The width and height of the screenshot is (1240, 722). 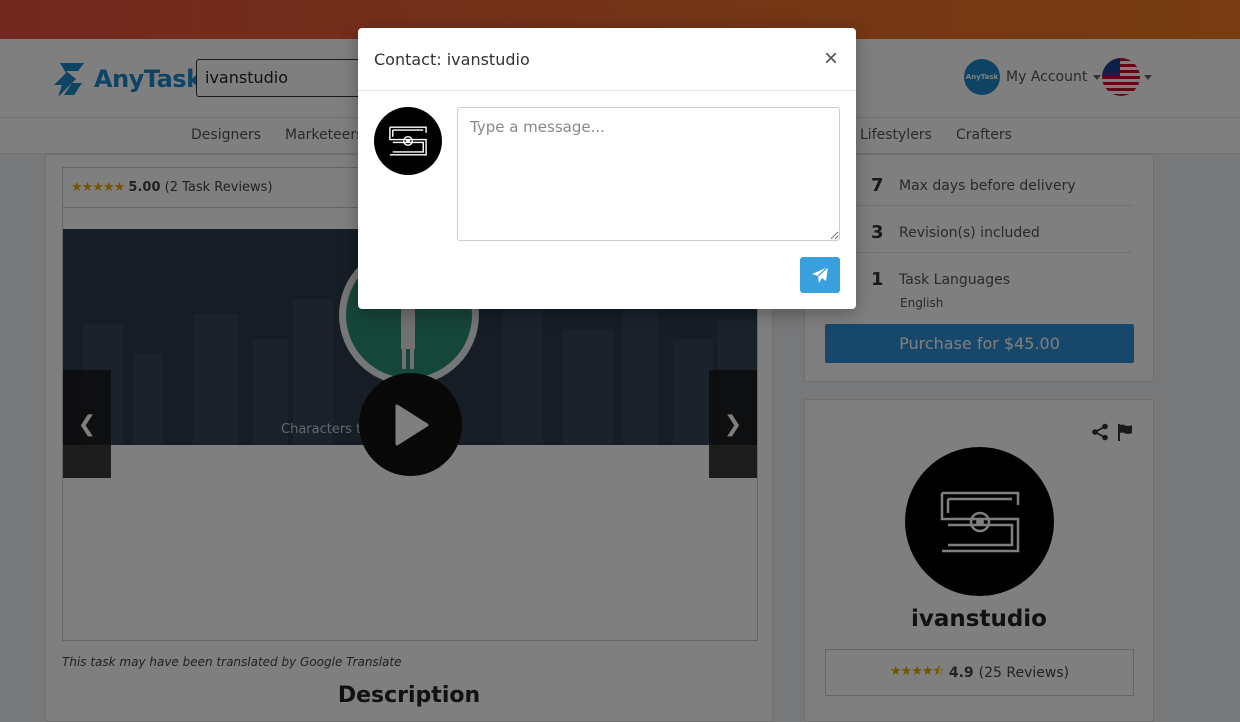 What do you see at coordinates (607, 59) in the screenshot?
I see `modal-header: Contact: ivanstudio ×` at bounding box center [607, 59].